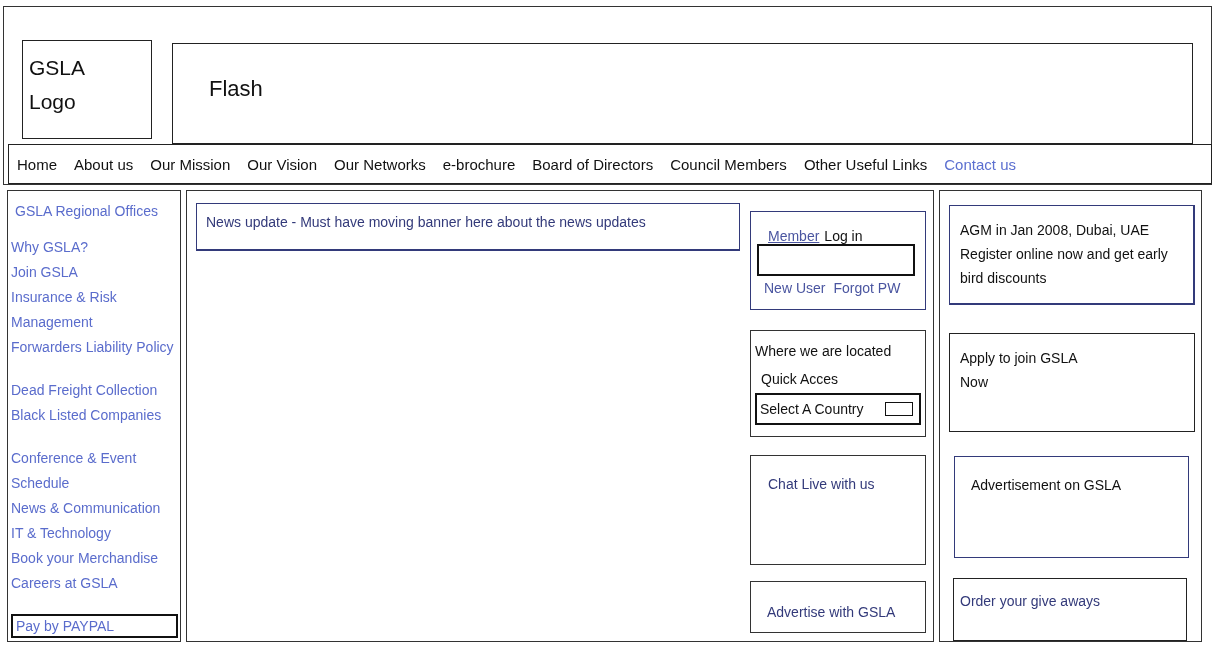 This screenshot has width=1214, height=650. Describe the element at coordinates (94, 310) in the screenshot. I see `sidebar-link: Insurance & Risk Management` at that location.